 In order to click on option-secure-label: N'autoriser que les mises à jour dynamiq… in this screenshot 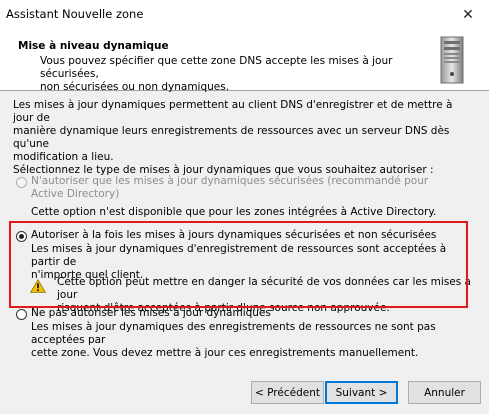, I will do `click(251, 188)`.